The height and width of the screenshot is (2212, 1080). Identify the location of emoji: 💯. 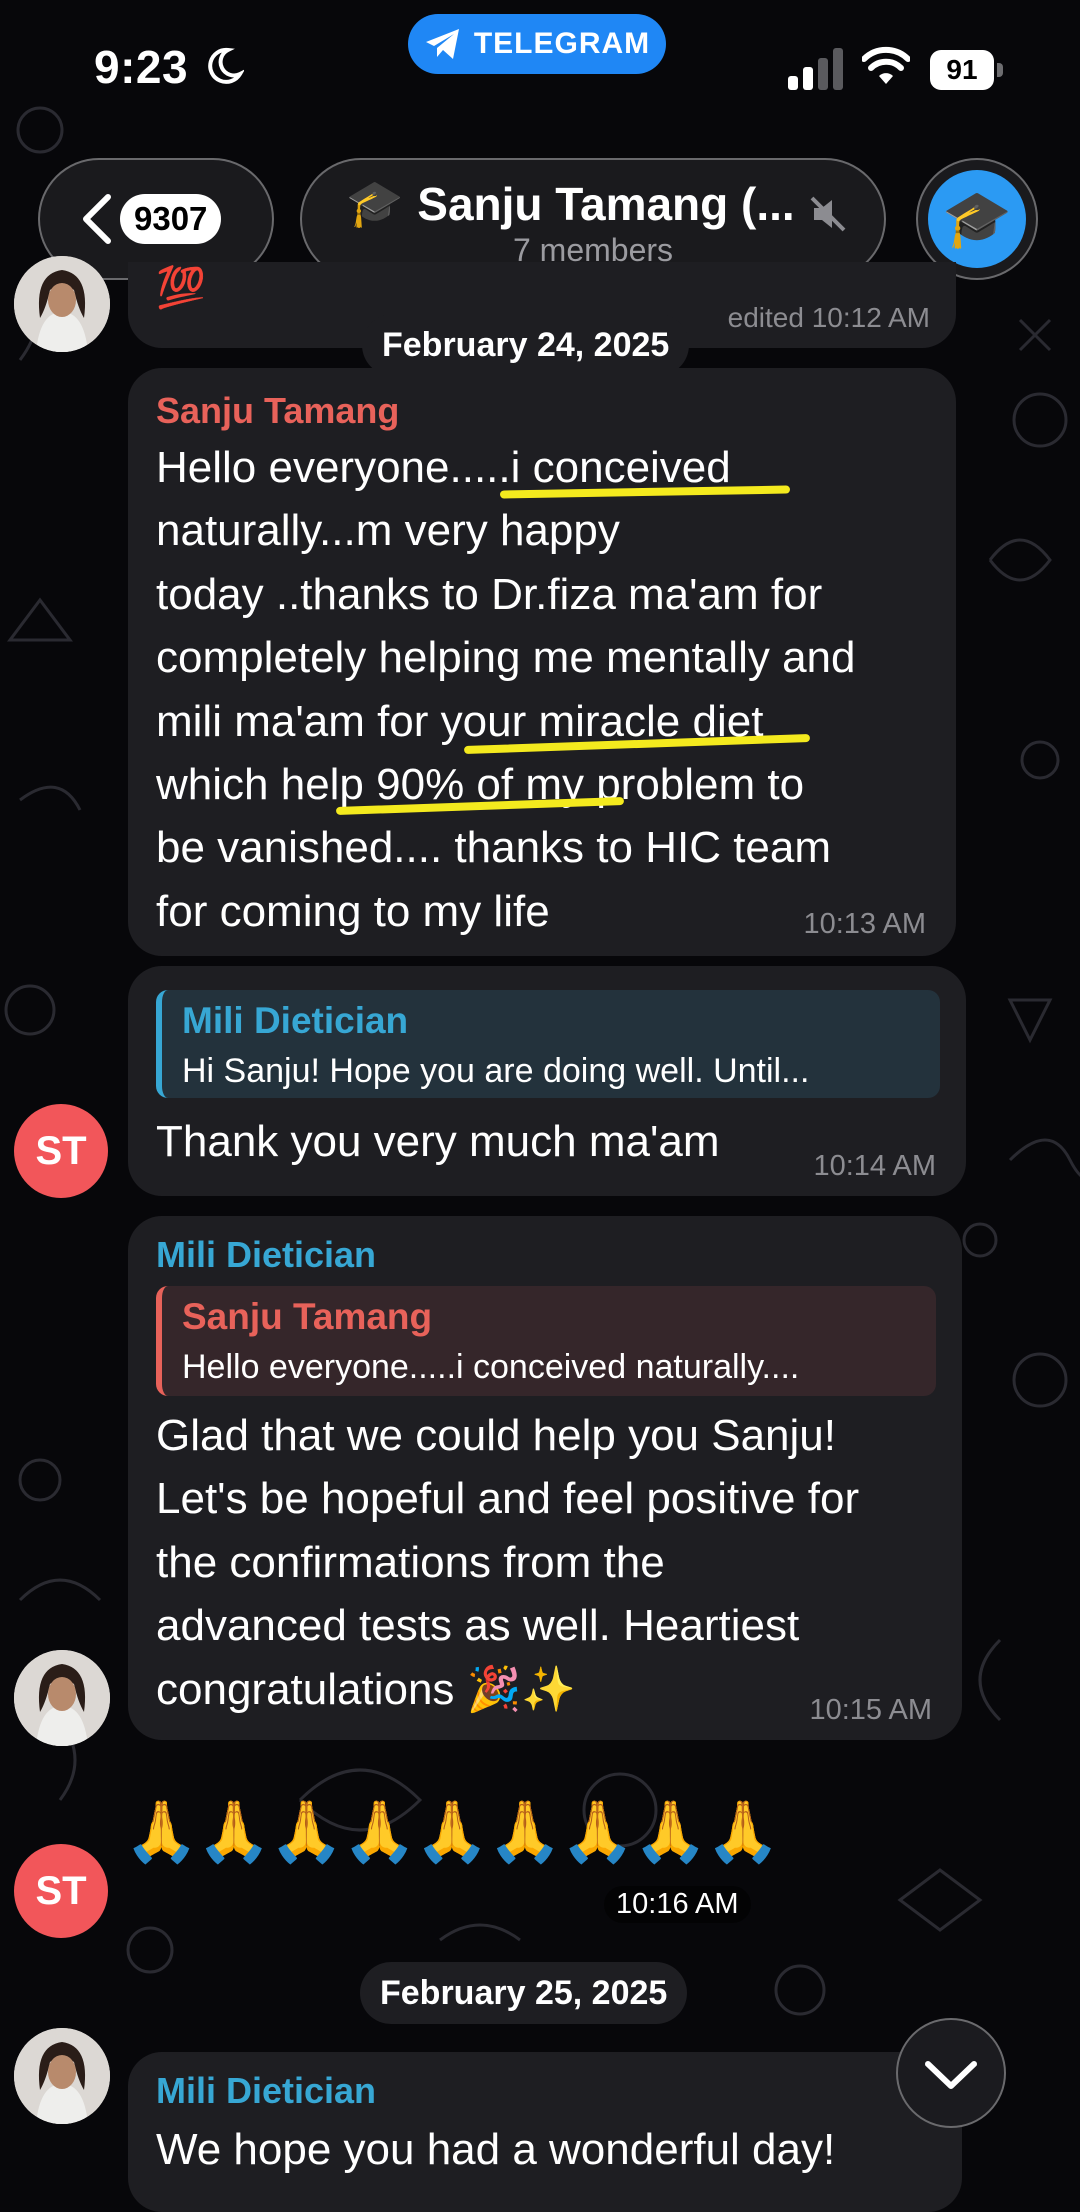
(181, 288).